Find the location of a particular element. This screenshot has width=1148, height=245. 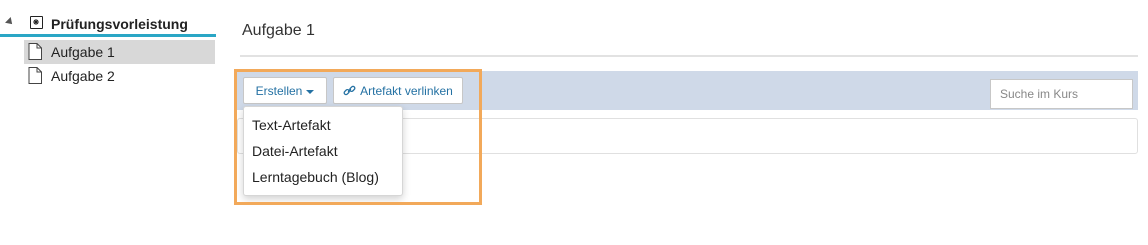

caret-down-icon is located at coordinates (310, 91).